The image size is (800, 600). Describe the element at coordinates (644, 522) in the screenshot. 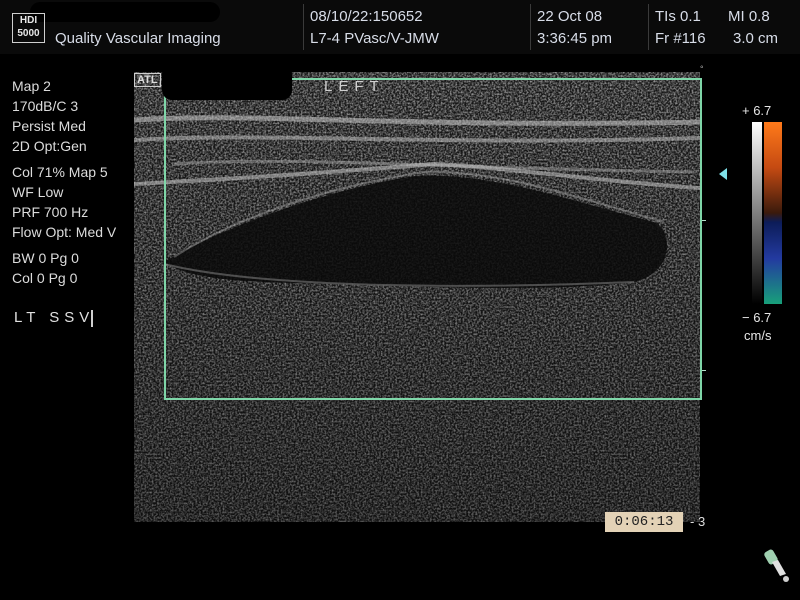

I see `cine-timer: 0:06:13` at that location.